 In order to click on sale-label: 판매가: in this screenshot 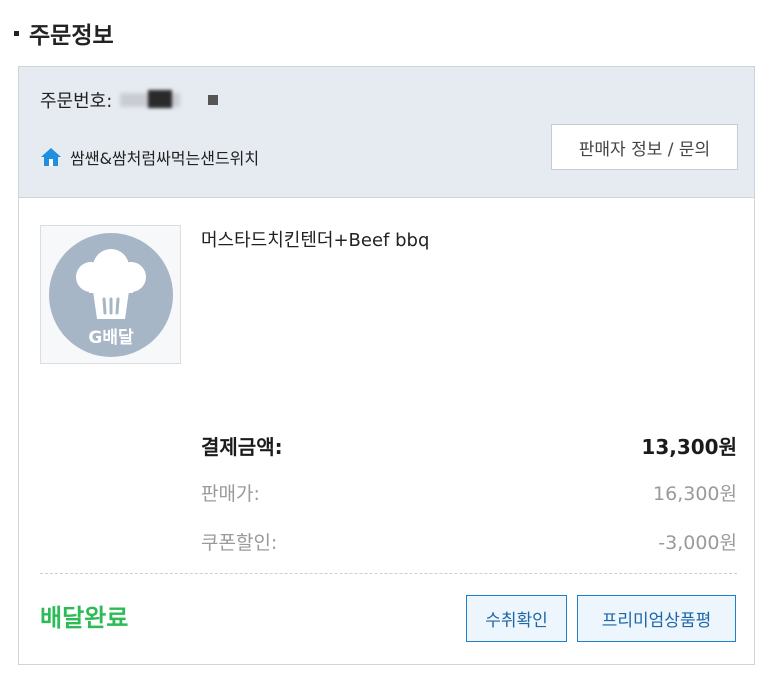, I will do `click(230, 494)`.